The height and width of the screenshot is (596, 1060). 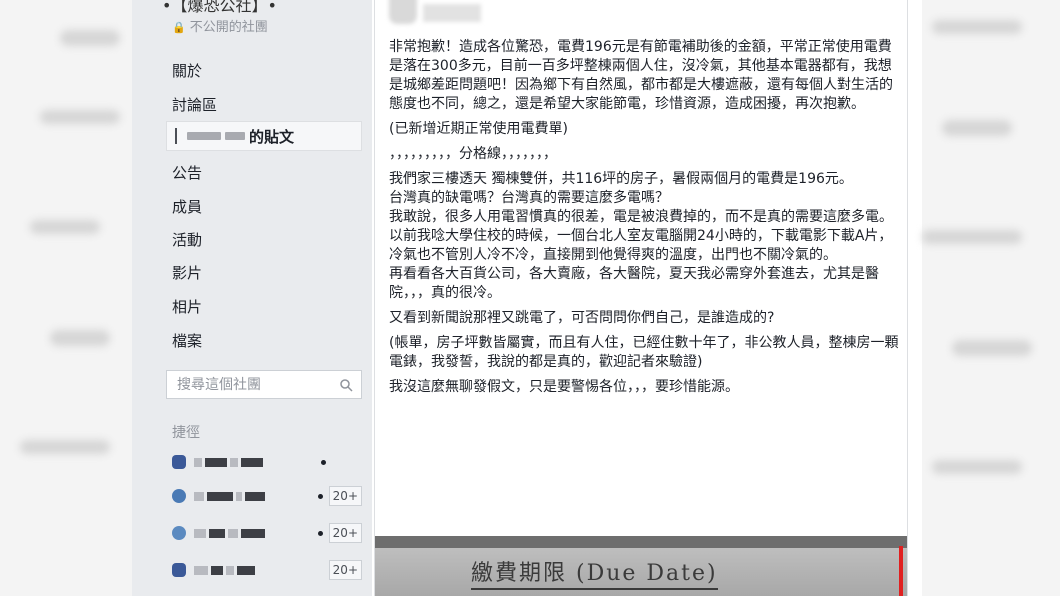 What do you see at coordinates (187, 206) in the screenshot?
I see `nav-members: 成員` at bounding box center [187, 206].